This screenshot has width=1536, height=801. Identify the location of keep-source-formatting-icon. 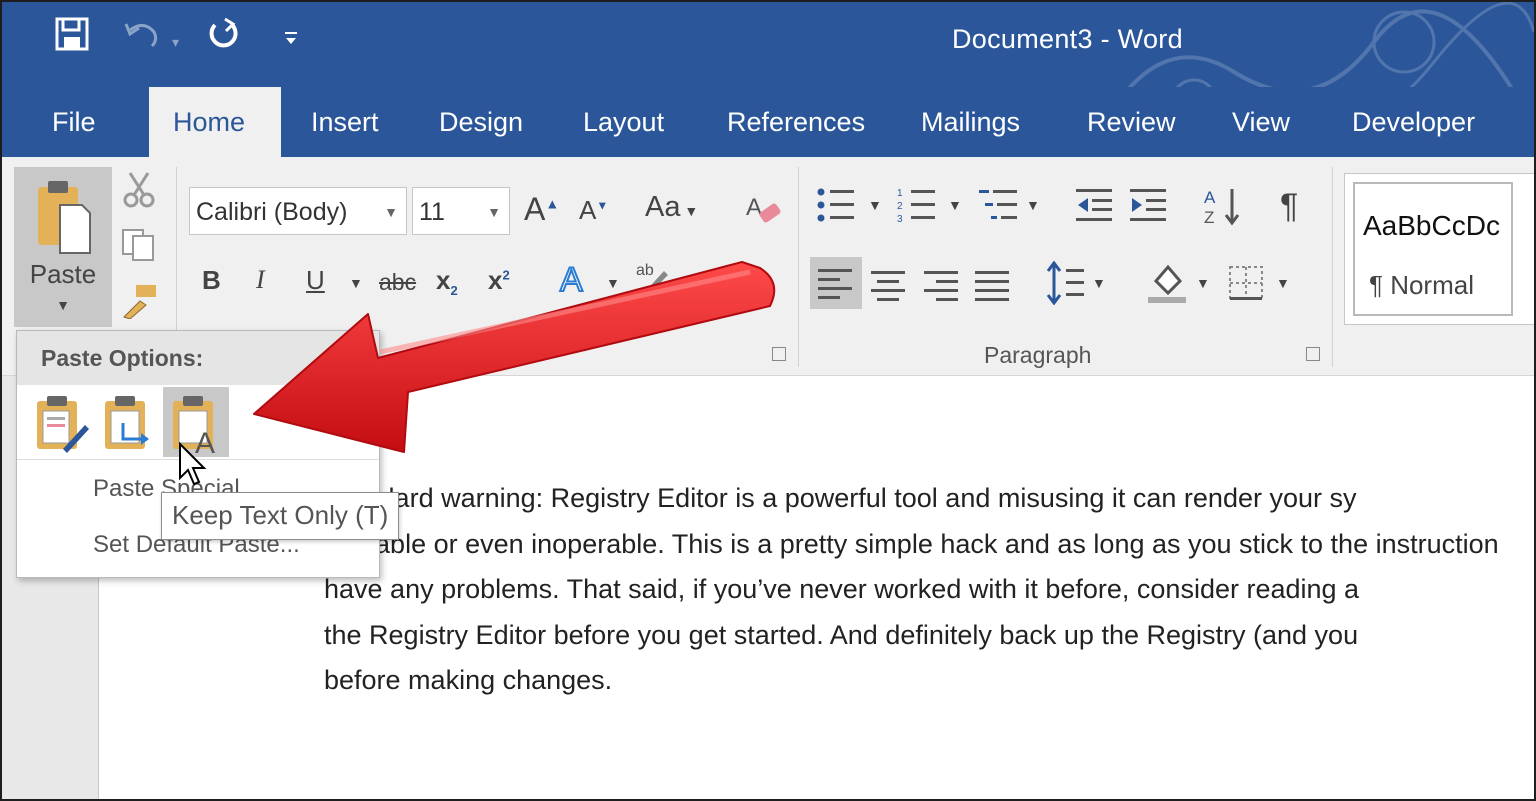
(63, 424).